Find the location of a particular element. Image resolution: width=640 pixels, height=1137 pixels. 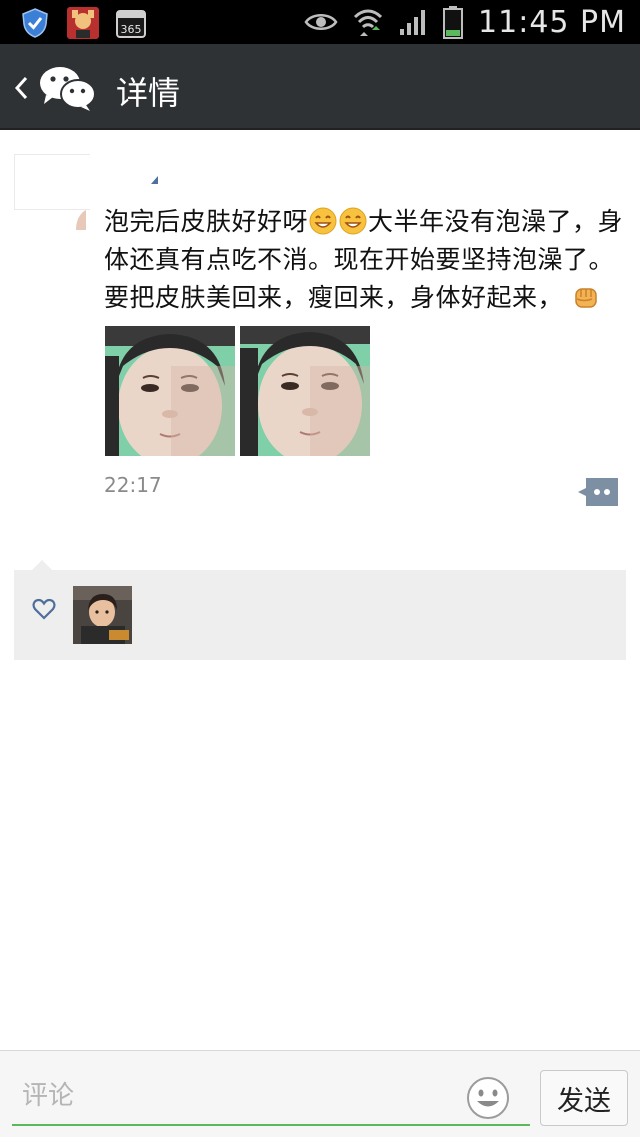

eye-icon is located at coordinates (321, 22).